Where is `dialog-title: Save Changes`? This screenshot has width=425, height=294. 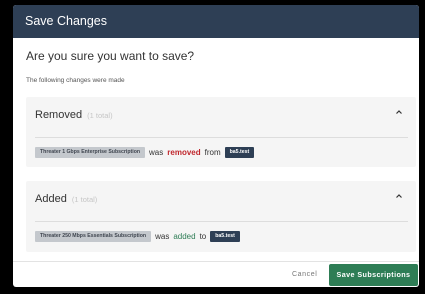 dialog-title: Save Changes is located at coordinates (216, 21).